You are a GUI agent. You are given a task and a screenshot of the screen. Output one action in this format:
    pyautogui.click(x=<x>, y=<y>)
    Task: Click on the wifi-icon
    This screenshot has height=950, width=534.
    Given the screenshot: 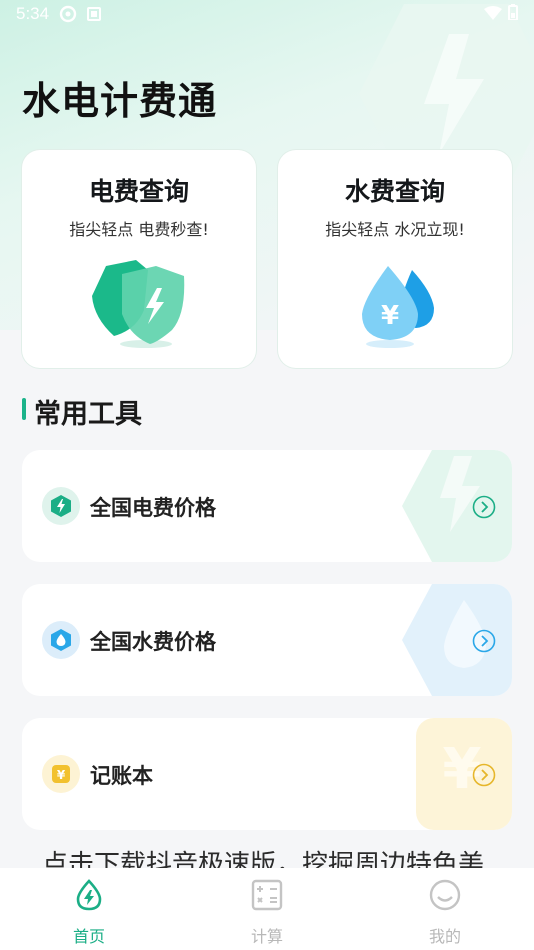 What is the action you would take?
    pyautogui.click(x=493, y=14)
    